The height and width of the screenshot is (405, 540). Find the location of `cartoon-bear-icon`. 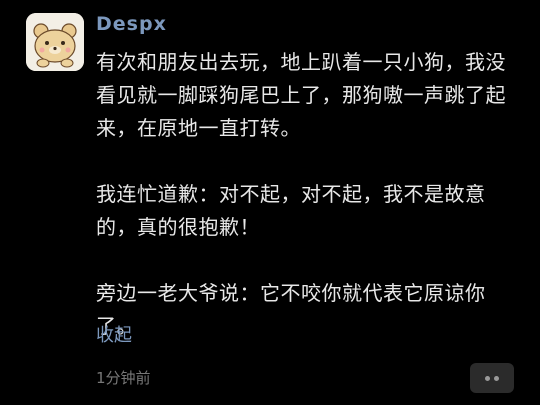

cartoon-bear-icon is located at coordinates (55, 42).